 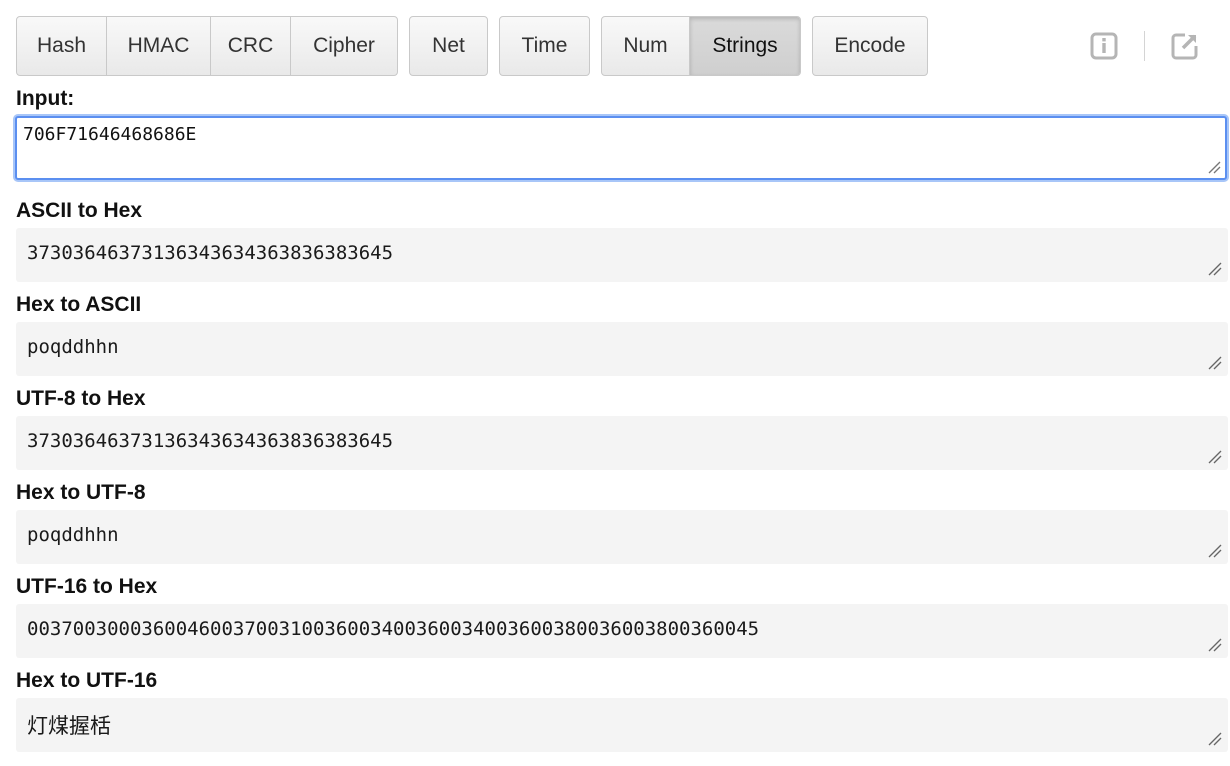 I want to click on hmac-button: HMAC, so click(x=159, y=46).